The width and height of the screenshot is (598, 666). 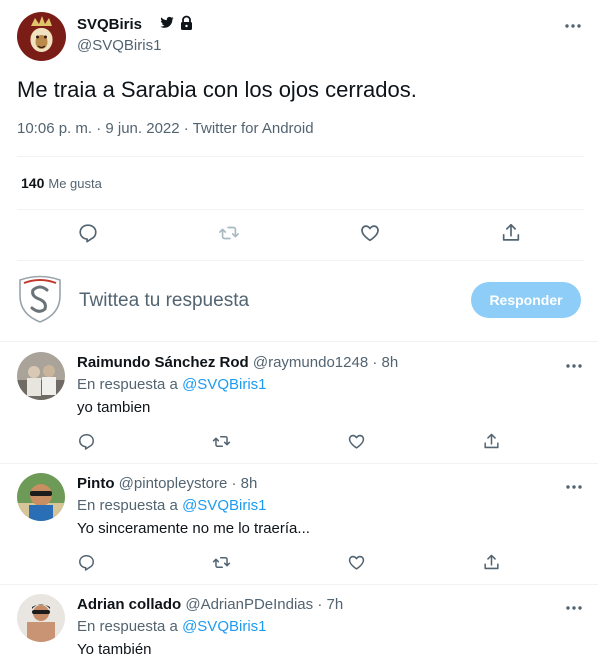 I want to click on tweet-actions, so click(x=299, y=234).